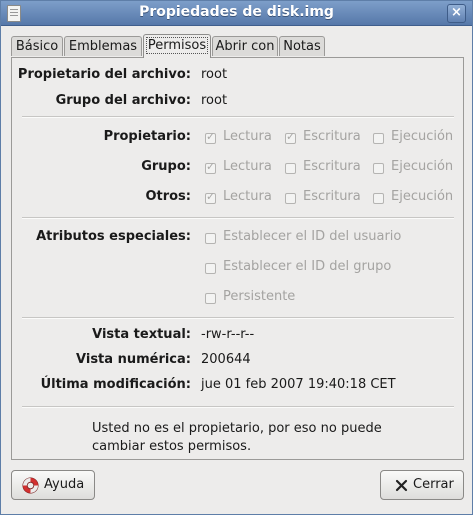 The height and width of the screenshot is (515, 473). I want to click on group-label: Grupo del archivo:, so click(123, 100).